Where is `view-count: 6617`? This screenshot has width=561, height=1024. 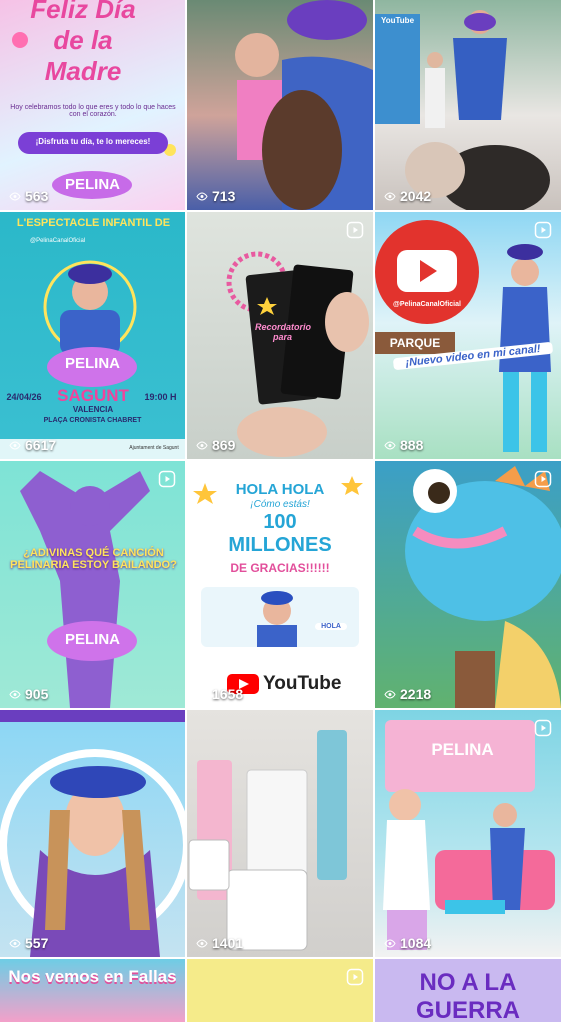
view-count: 6617 is located at coordinates (32, 445).